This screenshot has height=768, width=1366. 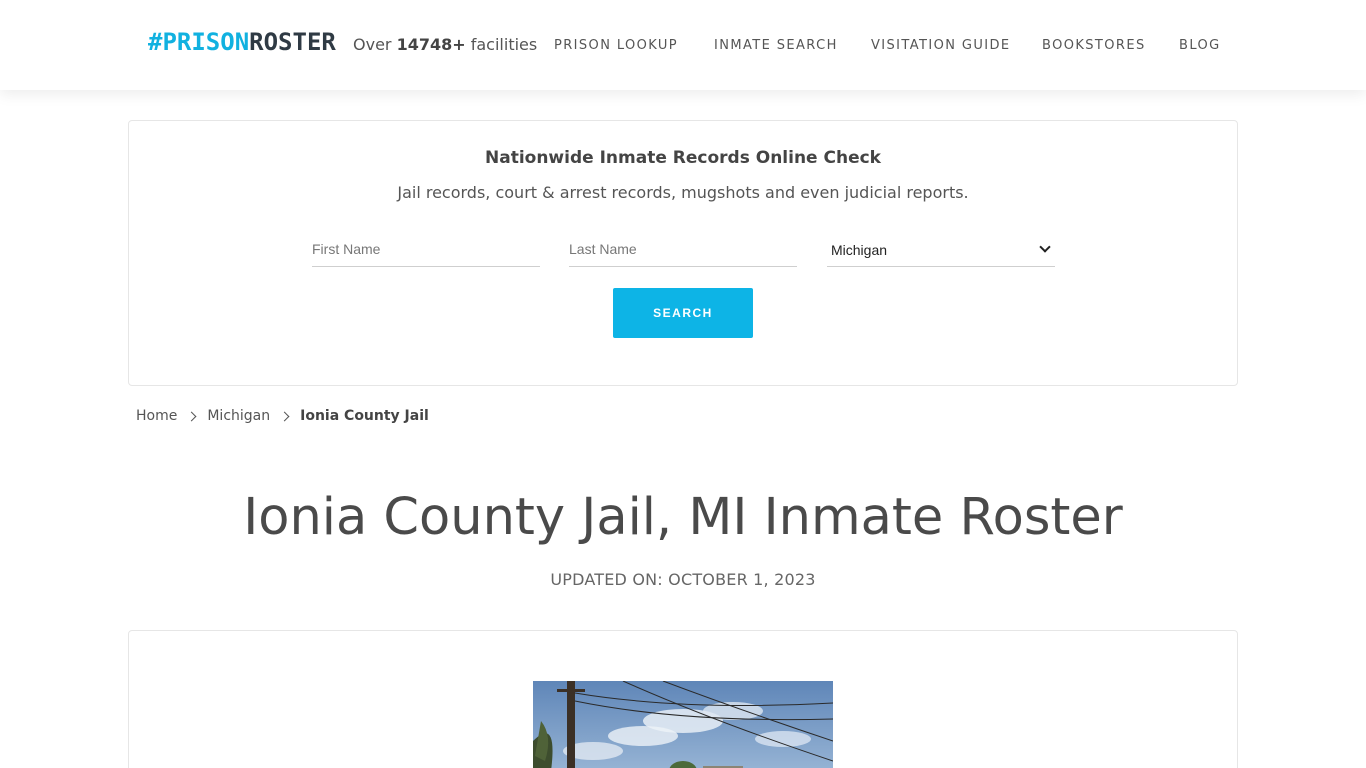 I want to click on facility-count-tagline: Over 14748+ facilities, so click(x=445, y=44).